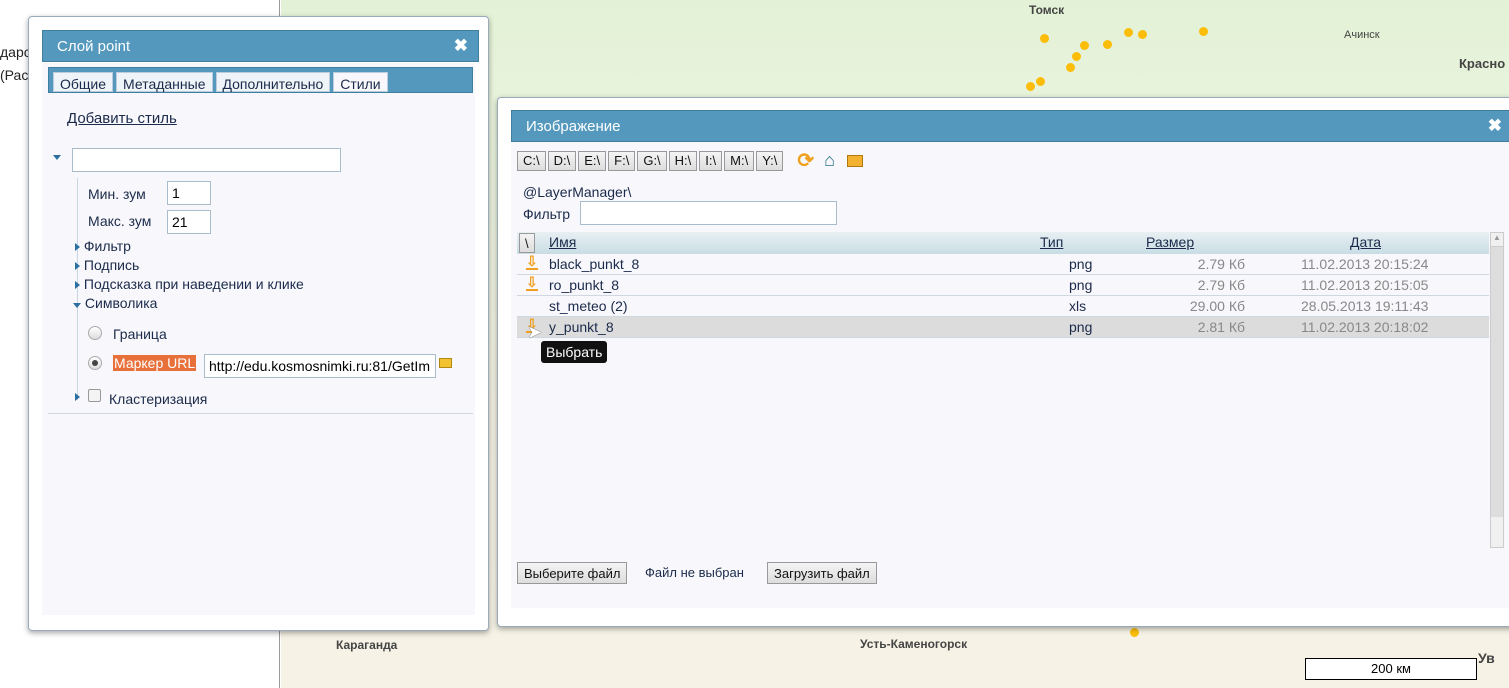 The width and height of the screenshot is (1509, 688). Describe the element at coordinates (320, 366) in the screenshot. I see `marker-url-input` at that location.